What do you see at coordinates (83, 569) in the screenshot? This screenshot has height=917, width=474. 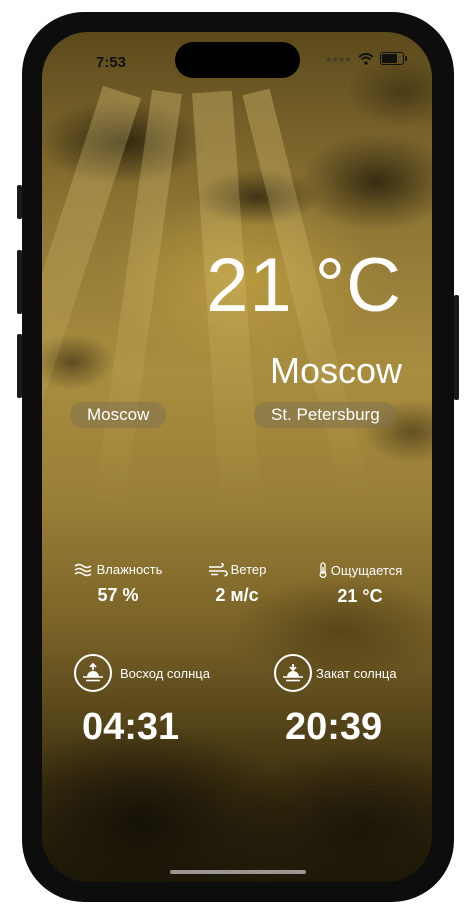 I see `wave-icon` at bounding box center [83, 569].